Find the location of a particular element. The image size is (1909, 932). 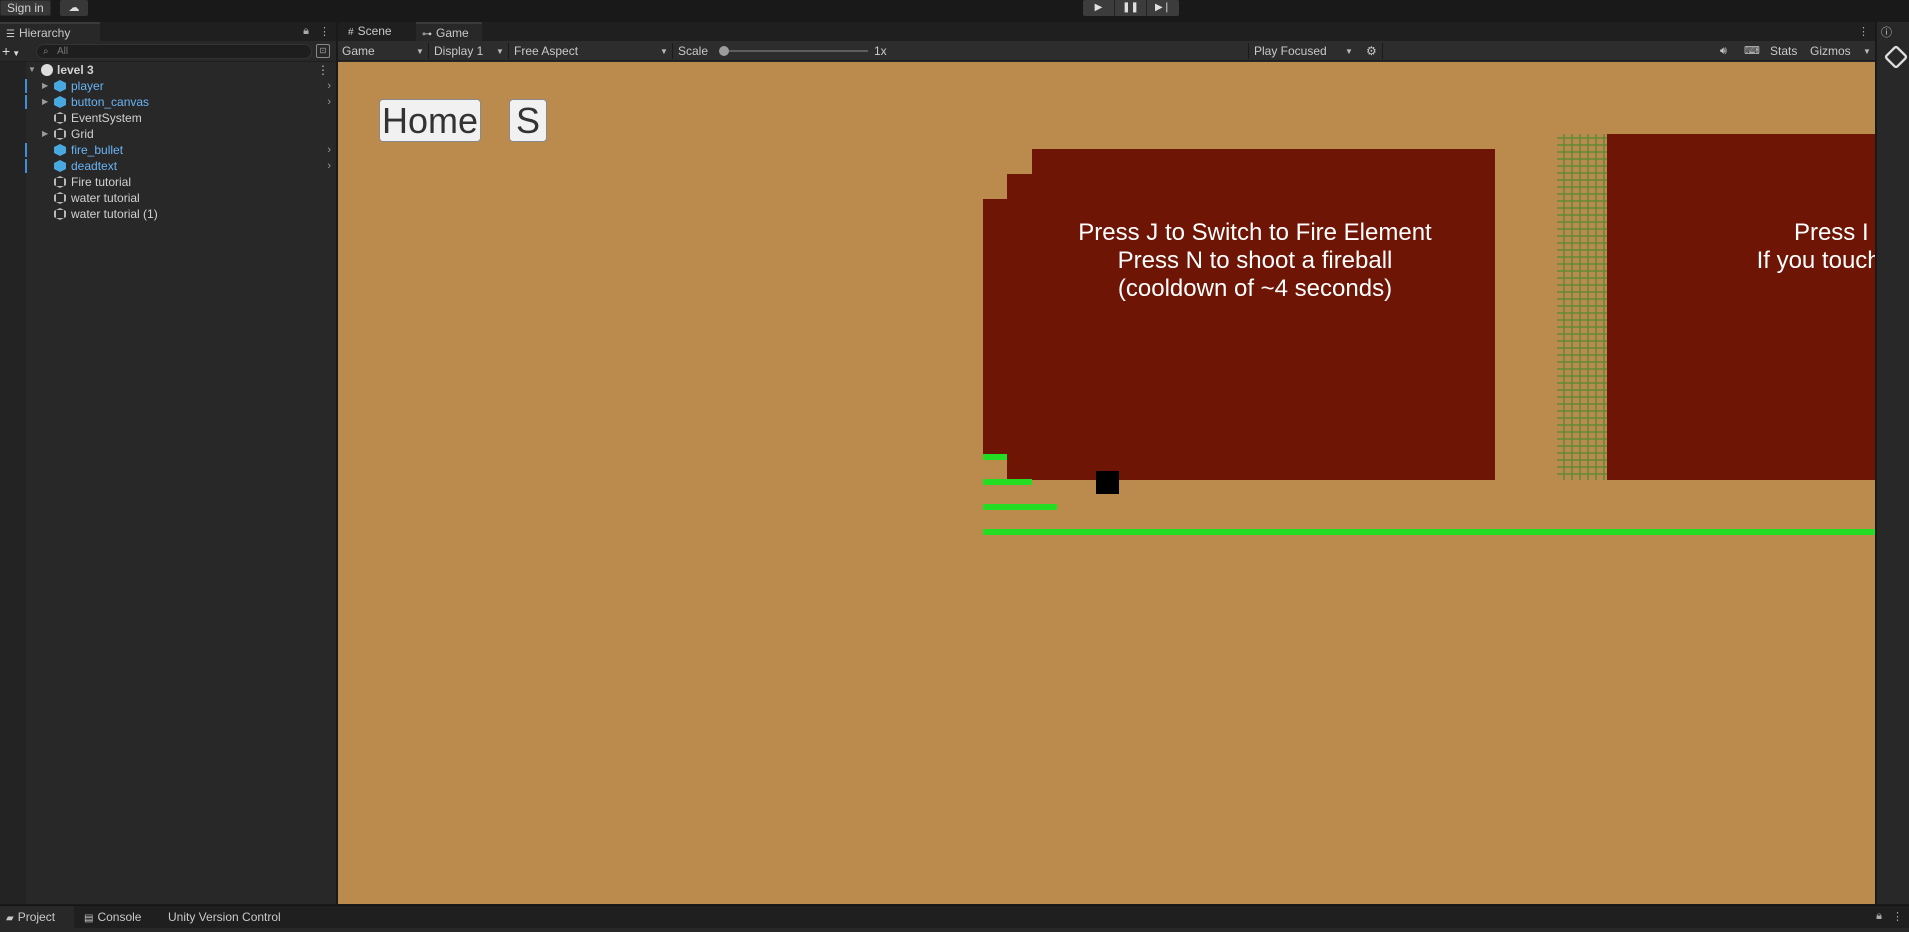

folder-icon: ▰ is located at coordinates (10, 918).